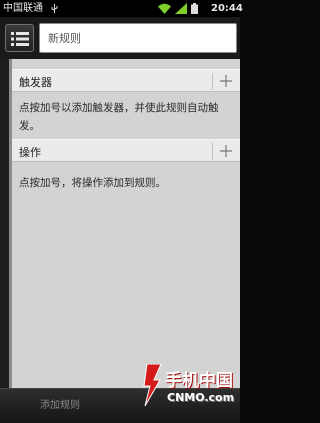 The height and width of the screenshot is (423, 320). I want to click on usb-icon, so click(54, 8).